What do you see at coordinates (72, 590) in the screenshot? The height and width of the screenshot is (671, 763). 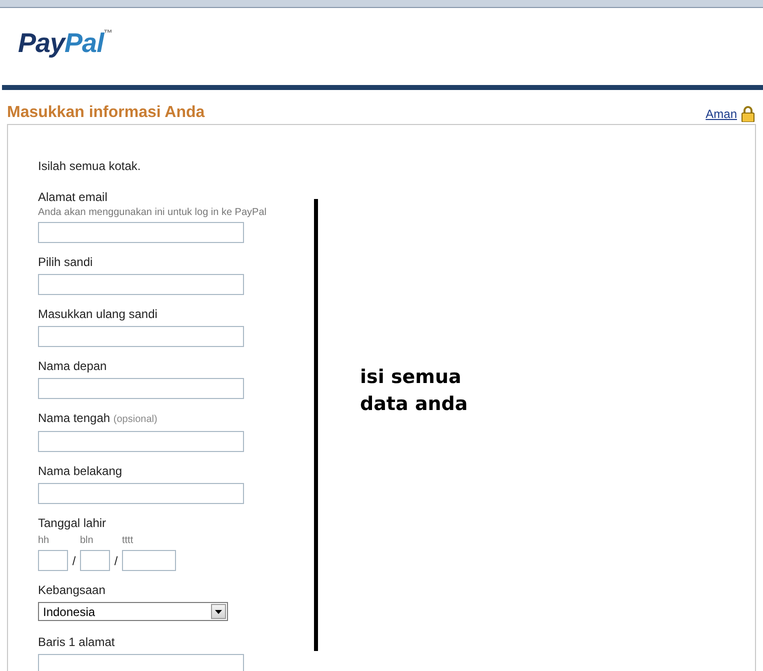 I see `field-label: Kebangsaan` at bounding box center [72, 590].